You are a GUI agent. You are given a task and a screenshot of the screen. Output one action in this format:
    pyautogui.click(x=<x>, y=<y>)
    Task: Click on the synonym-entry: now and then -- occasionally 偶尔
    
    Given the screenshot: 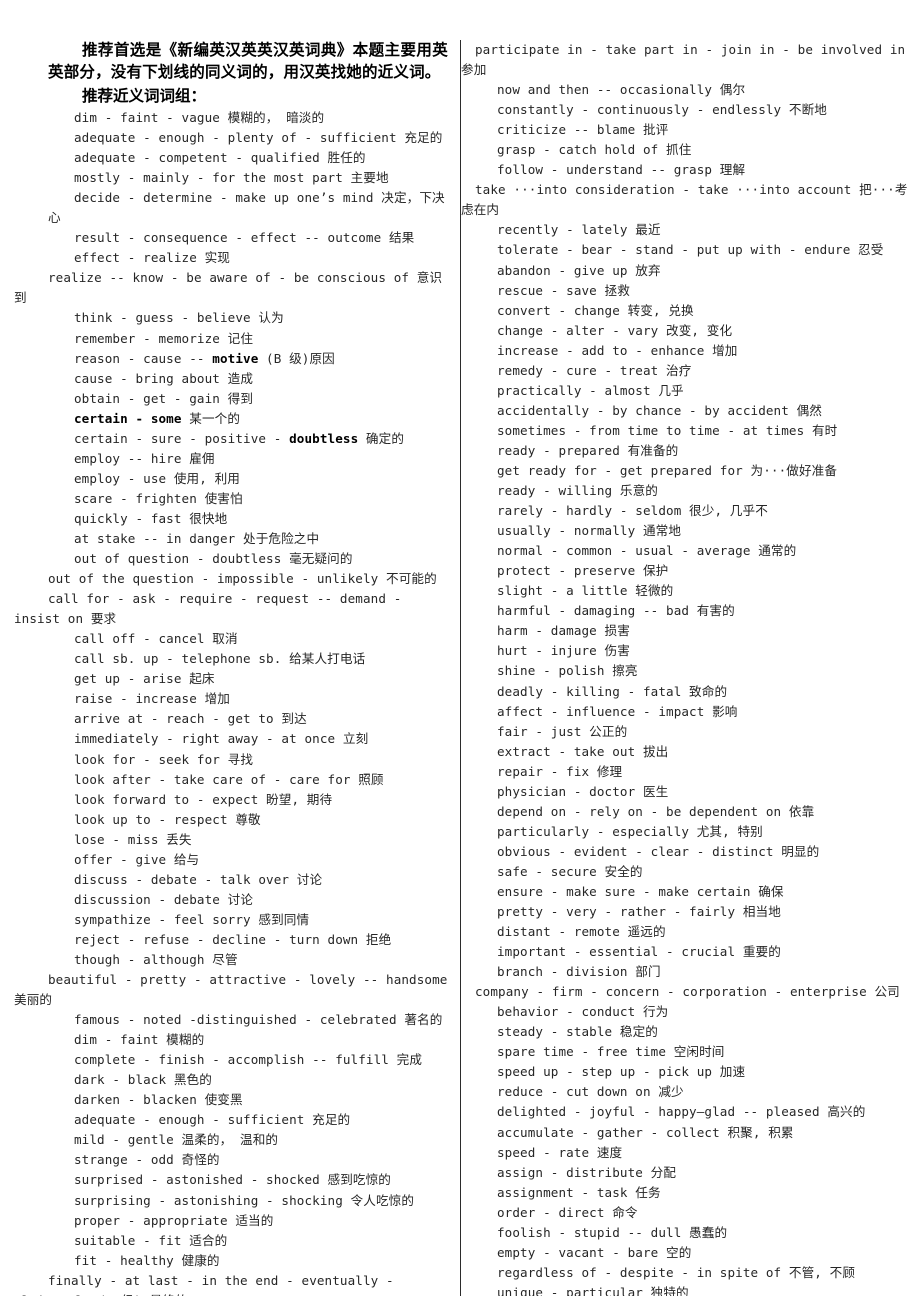 What is the action you would take?
    pyautogui.click(x=621, y=90)
    